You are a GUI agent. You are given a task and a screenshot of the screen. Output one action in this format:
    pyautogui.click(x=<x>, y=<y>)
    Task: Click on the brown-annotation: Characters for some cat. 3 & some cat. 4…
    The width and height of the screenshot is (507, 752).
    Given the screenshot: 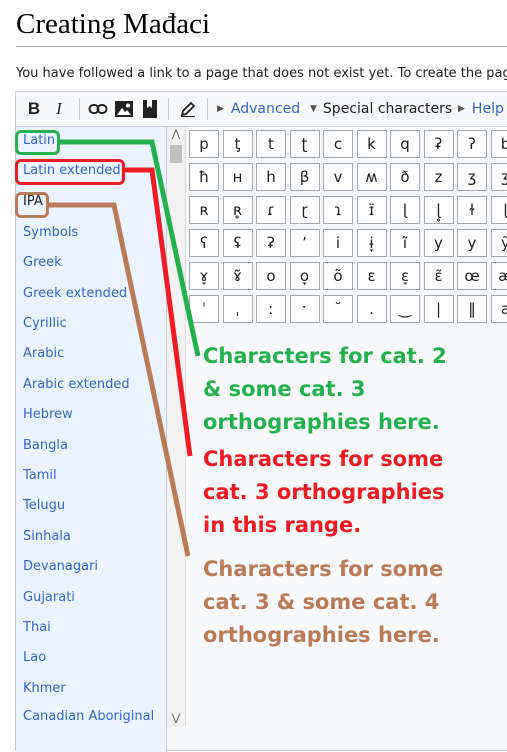 What is the action you would take?
    pyautogui.click(x=323, y=602)
    